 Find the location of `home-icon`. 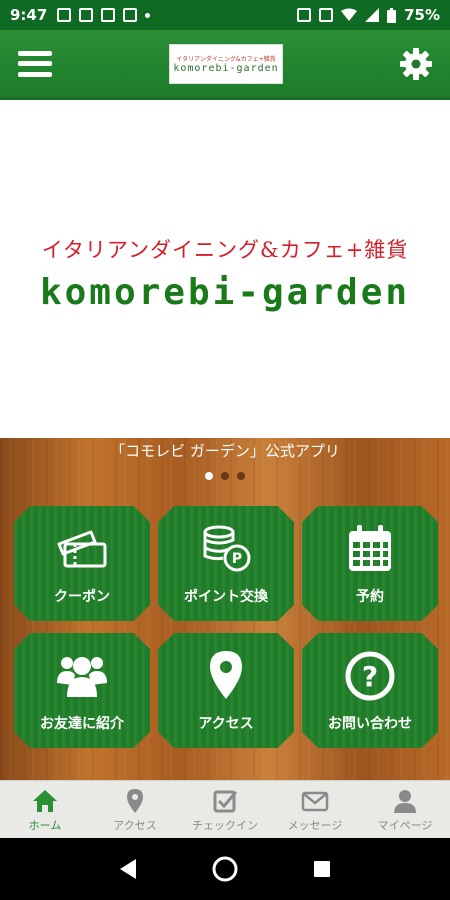

home-icon is located at coordinates (45, 800).